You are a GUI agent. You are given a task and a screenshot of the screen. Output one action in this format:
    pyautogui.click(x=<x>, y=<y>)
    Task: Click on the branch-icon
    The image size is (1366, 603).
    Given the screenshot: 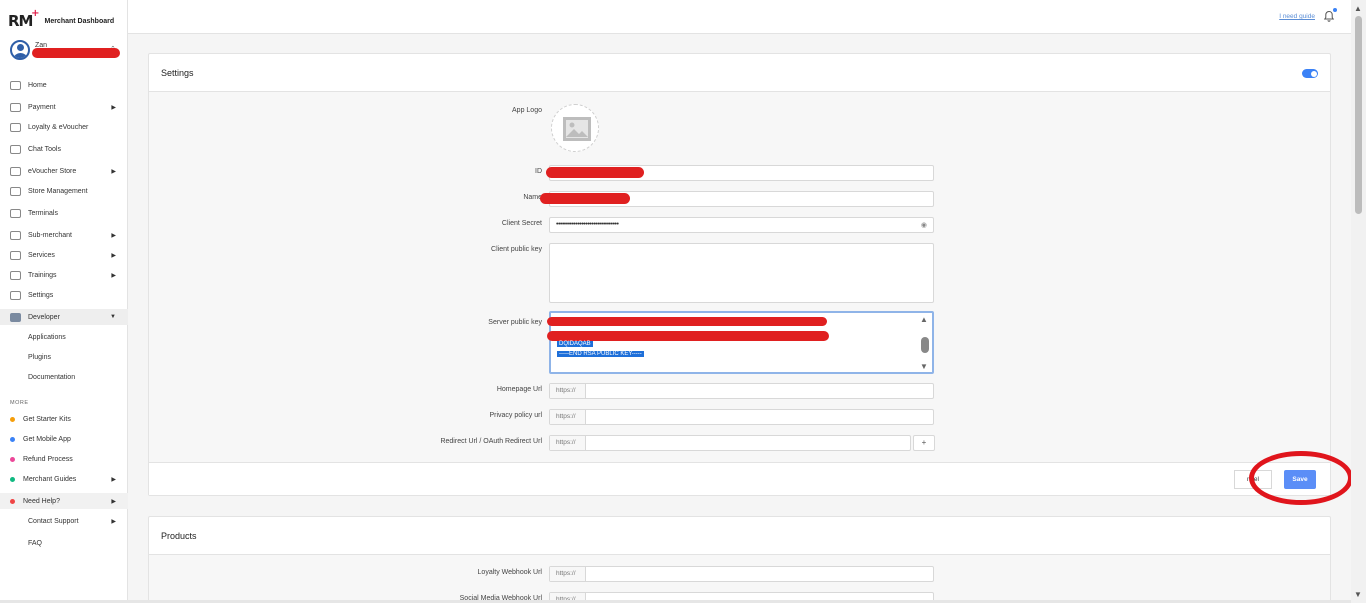 What is the action you would take?
    pyautogui.click(x=15, y=235)
    